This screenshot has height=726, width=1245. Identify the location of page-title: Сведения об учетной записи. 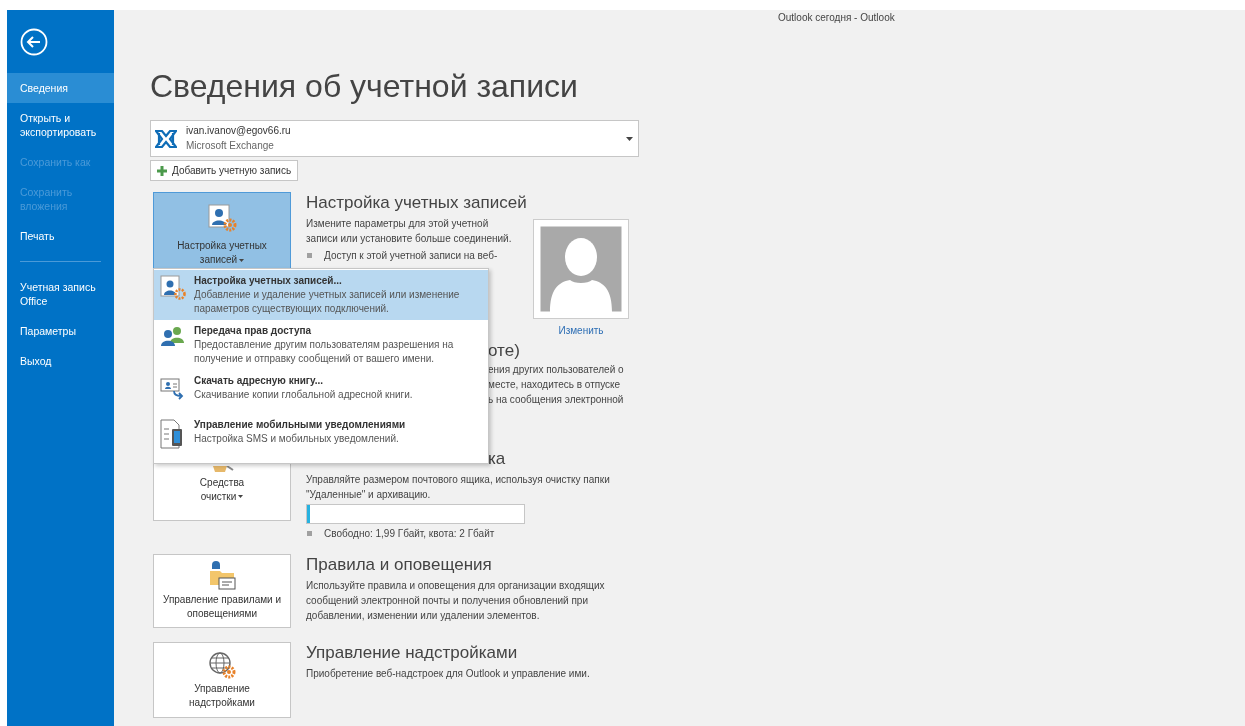
(364, 86).